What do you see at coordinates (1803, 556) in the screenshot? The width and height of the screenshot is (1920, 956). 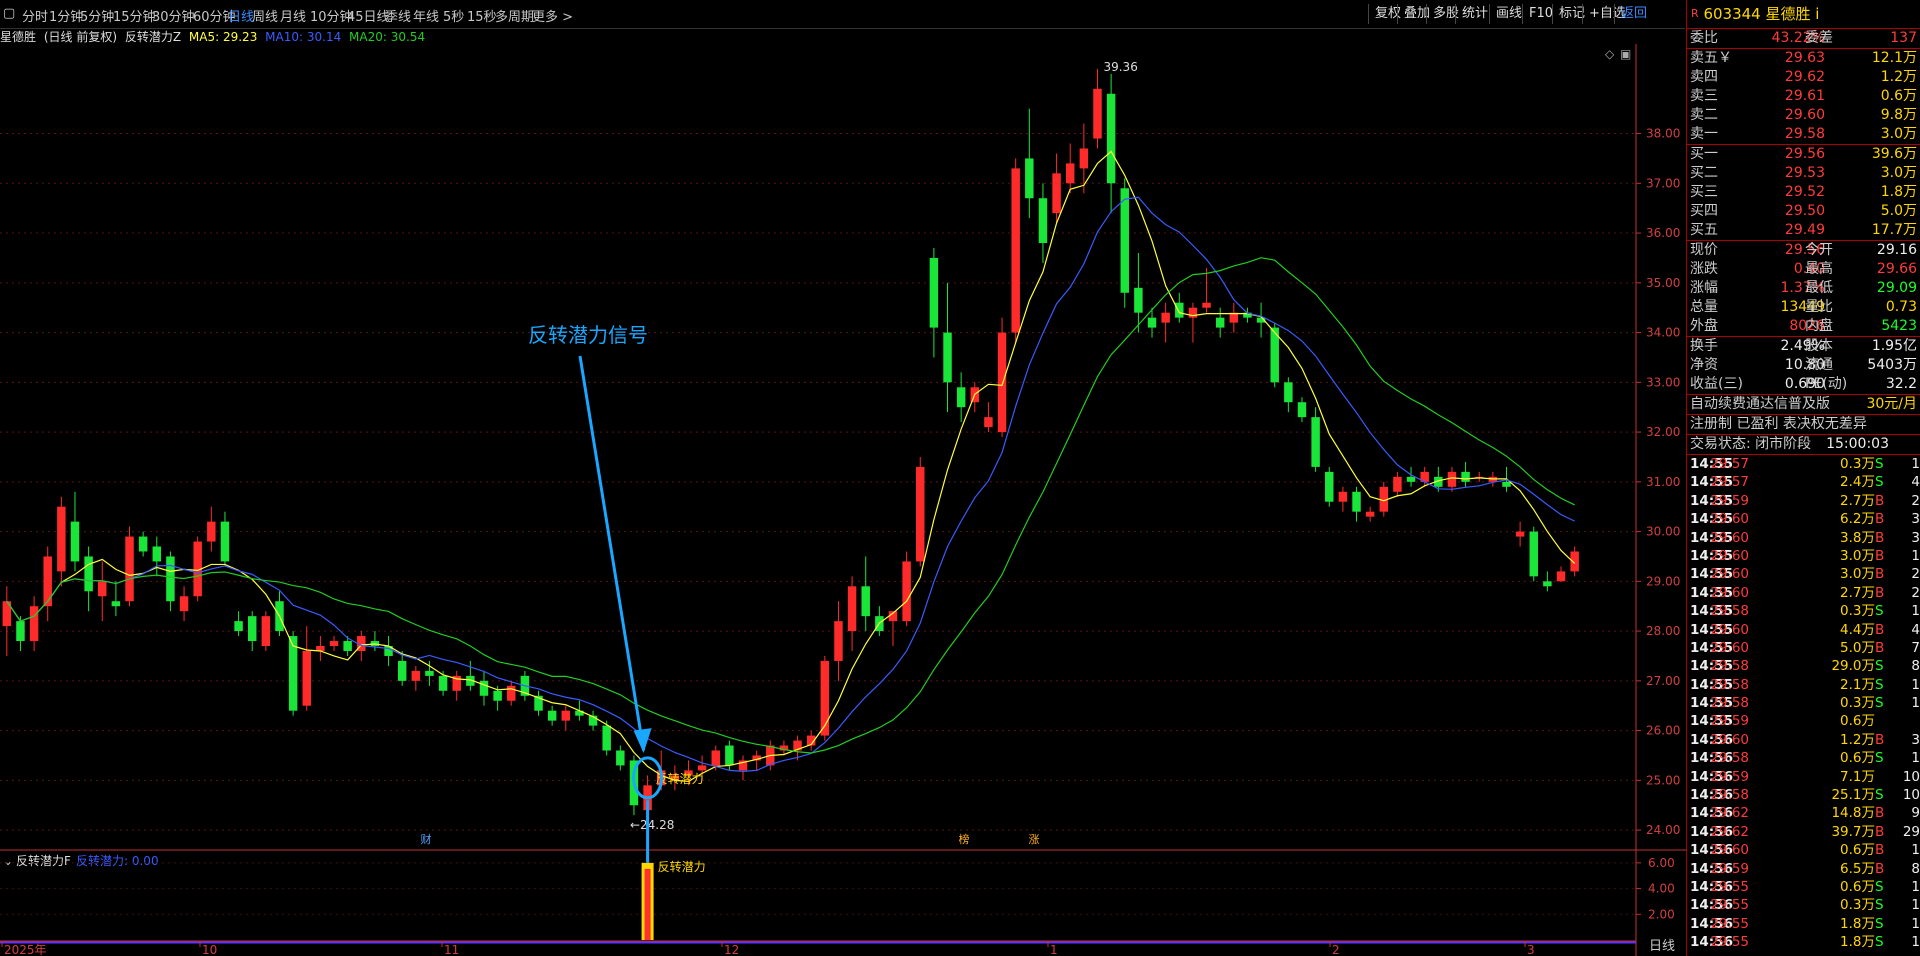 I see `tick-row: 14:55 29.60 3.0万 B 1` at bounding box center [1803, 556].